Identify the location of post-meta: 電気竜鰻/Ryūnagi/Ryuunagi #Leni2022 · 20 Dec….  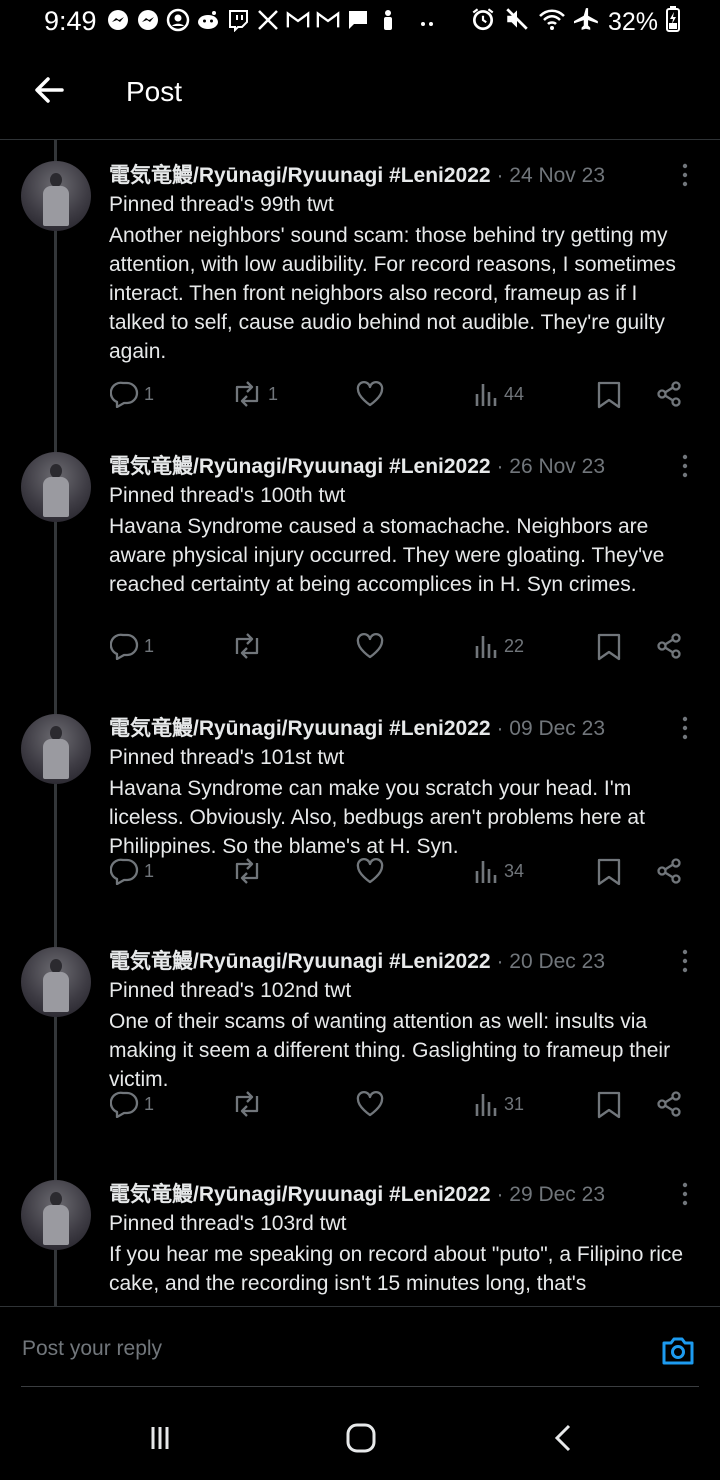
(357, 960).